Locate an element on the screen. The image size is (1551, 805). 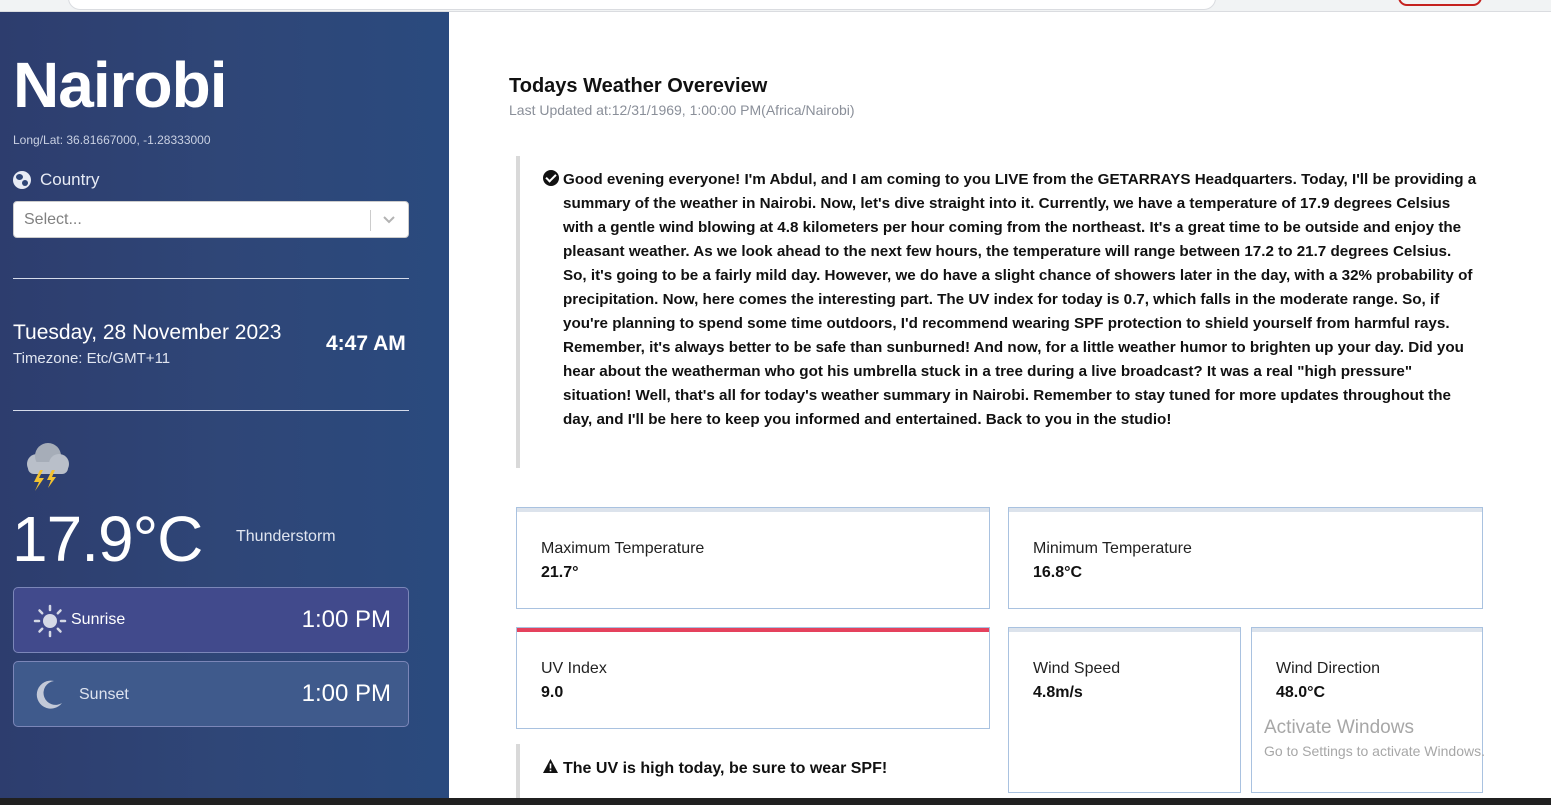
sunrise-time: 1:00 PM is located at coordinates (346, 619).